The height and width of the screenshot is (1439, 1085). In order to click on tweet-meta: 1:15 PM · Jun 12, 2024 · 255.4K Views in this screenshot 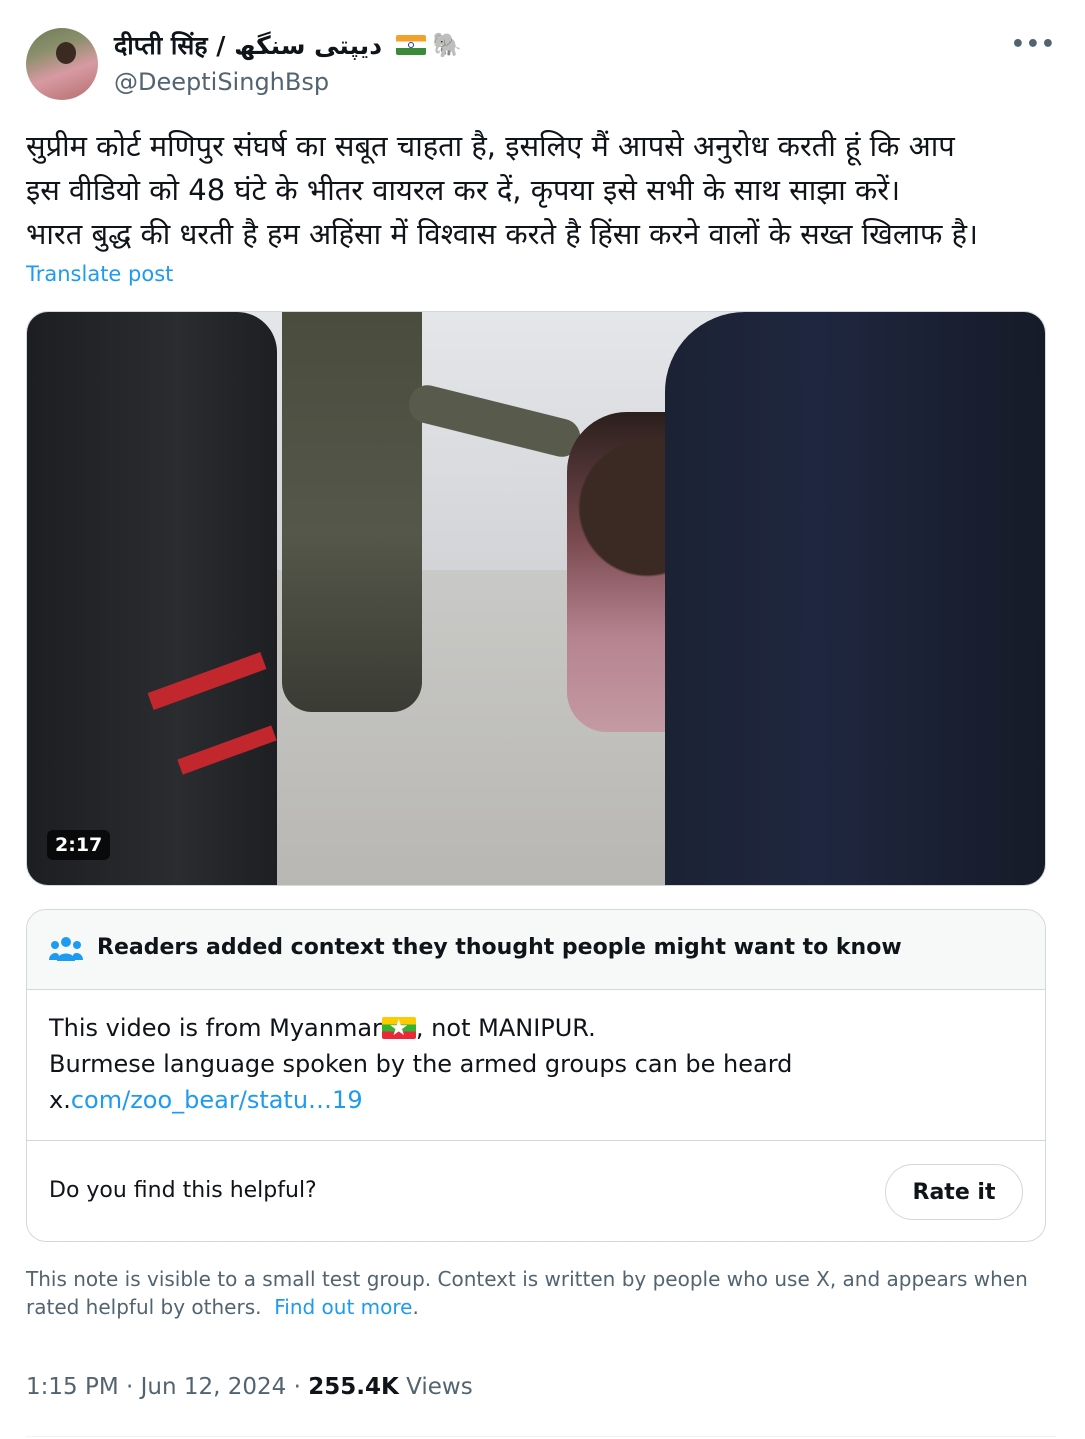, I will do `click(249, 1387)`.